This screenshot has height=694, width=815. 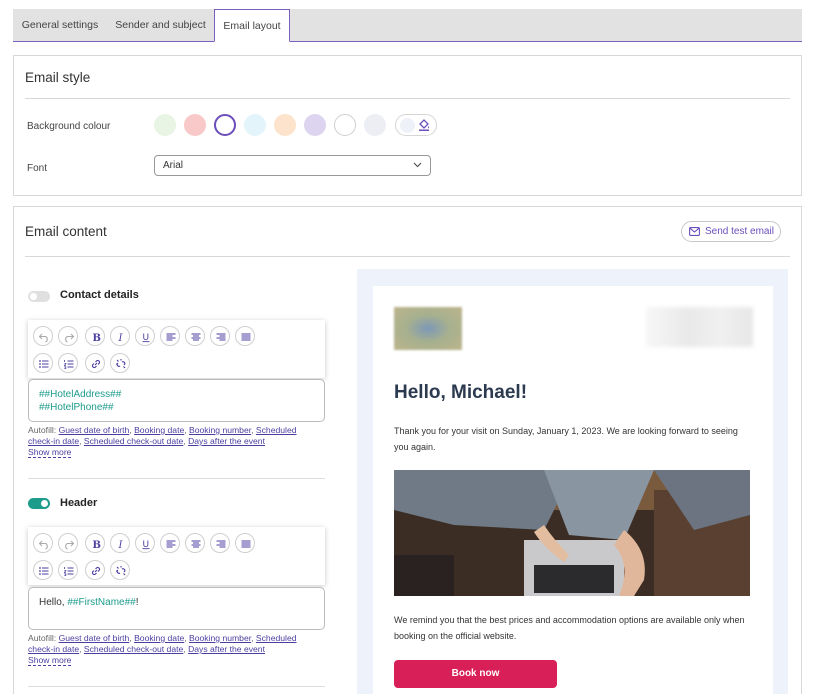 I want to click on swatch-light-blue, so click(x=255, y=125).